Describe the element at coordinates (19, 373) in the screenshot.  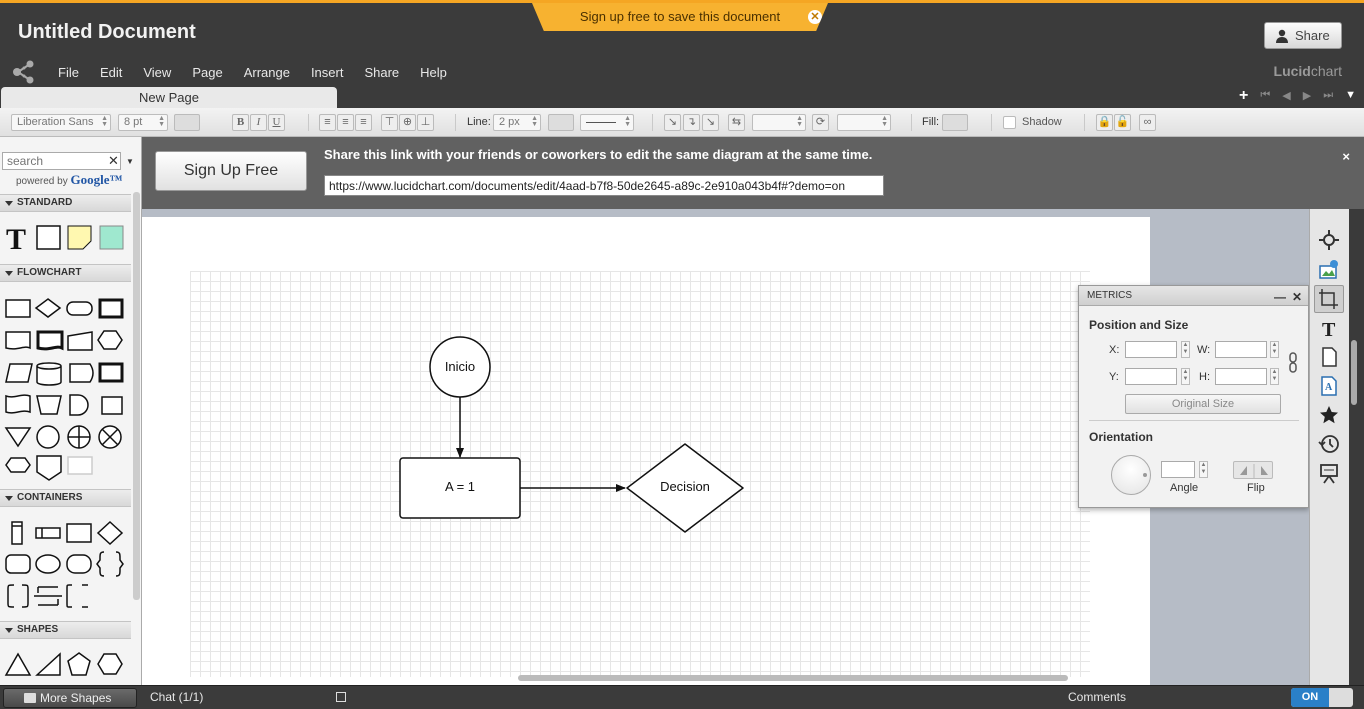
I see `data-shape-icon` at that location.